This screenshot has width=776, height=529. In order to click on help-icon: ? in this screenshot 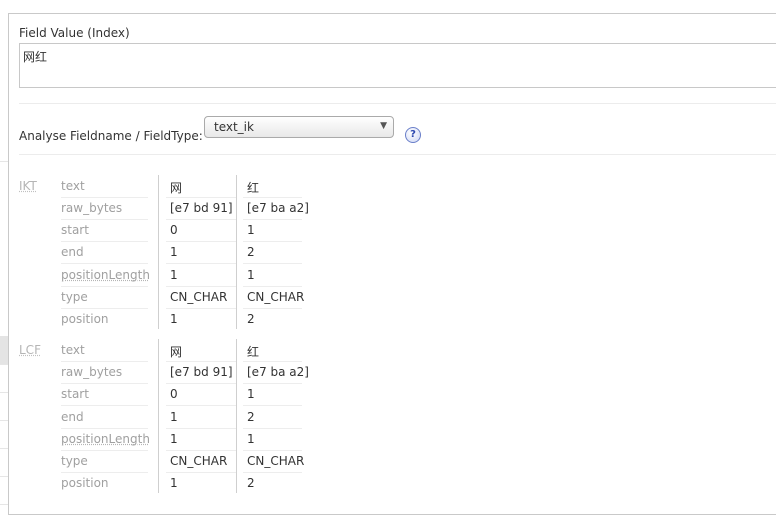, I will do `click(413, 135)`.